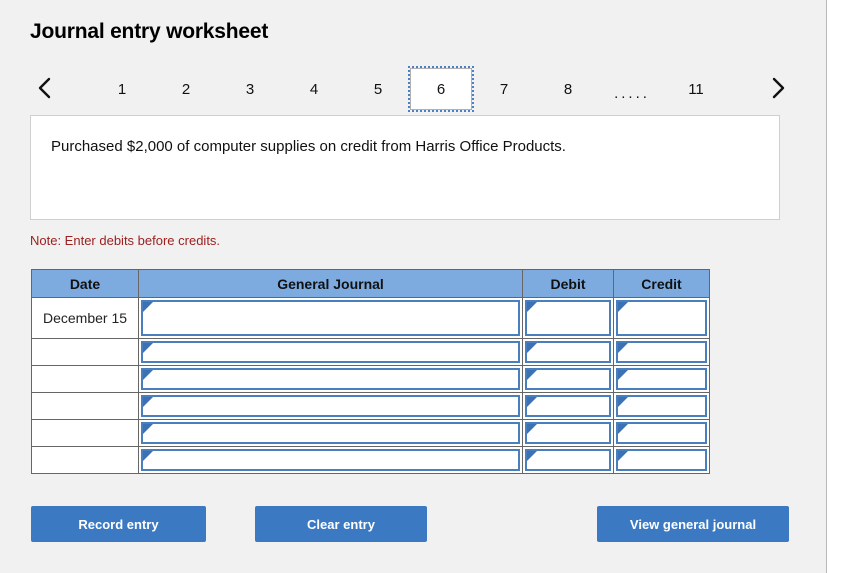 The image size is (847, 573). I want to click on debits-before-credits-note: Note: Enter debits before credits., so click(125, 240).